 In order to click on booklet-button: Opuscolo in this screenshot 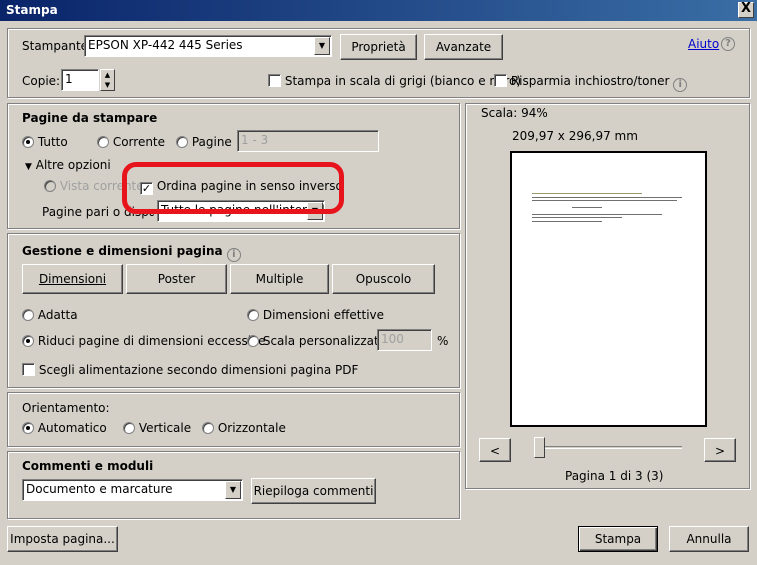, I will do `click(383, 279)`.